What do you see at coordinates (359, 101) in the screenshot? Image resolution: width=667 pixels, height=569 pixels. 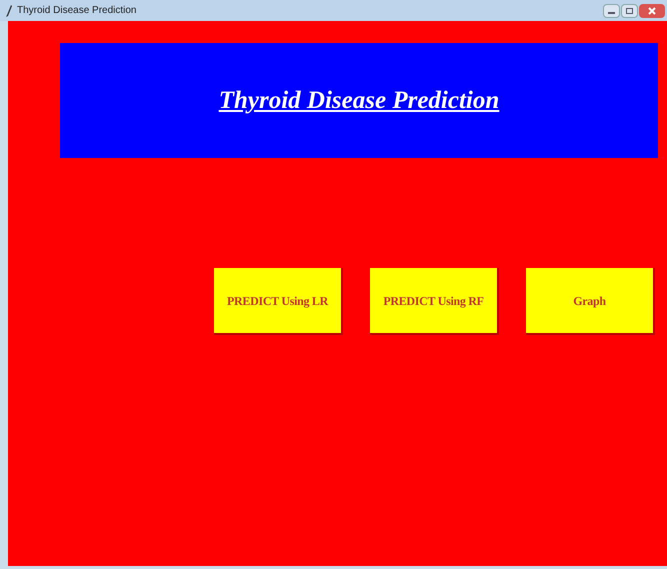 I see `banner-title: Thyroid Disease Prediction` at bounding box center [359, 101].